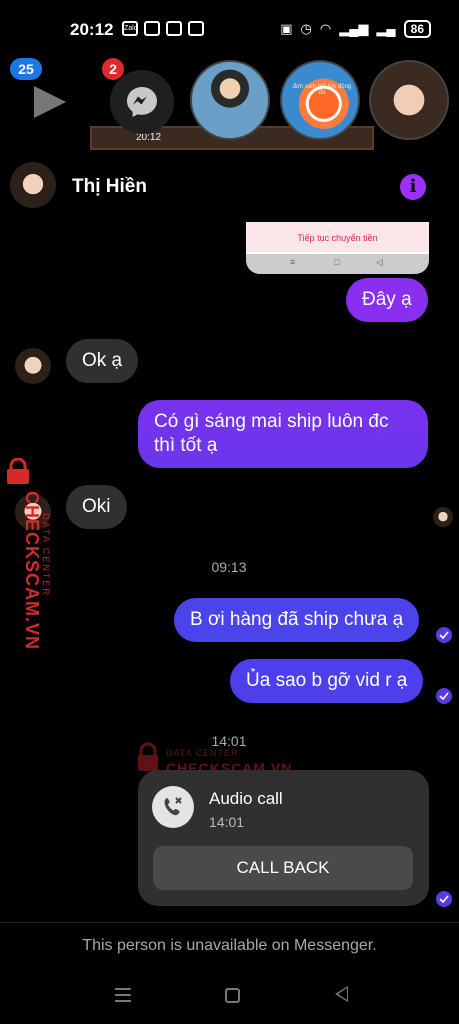 This screenshot has height=1024, width=459. Describe the element at coordinates (232, 995) in the screenshot. I see `home-button` at that location.